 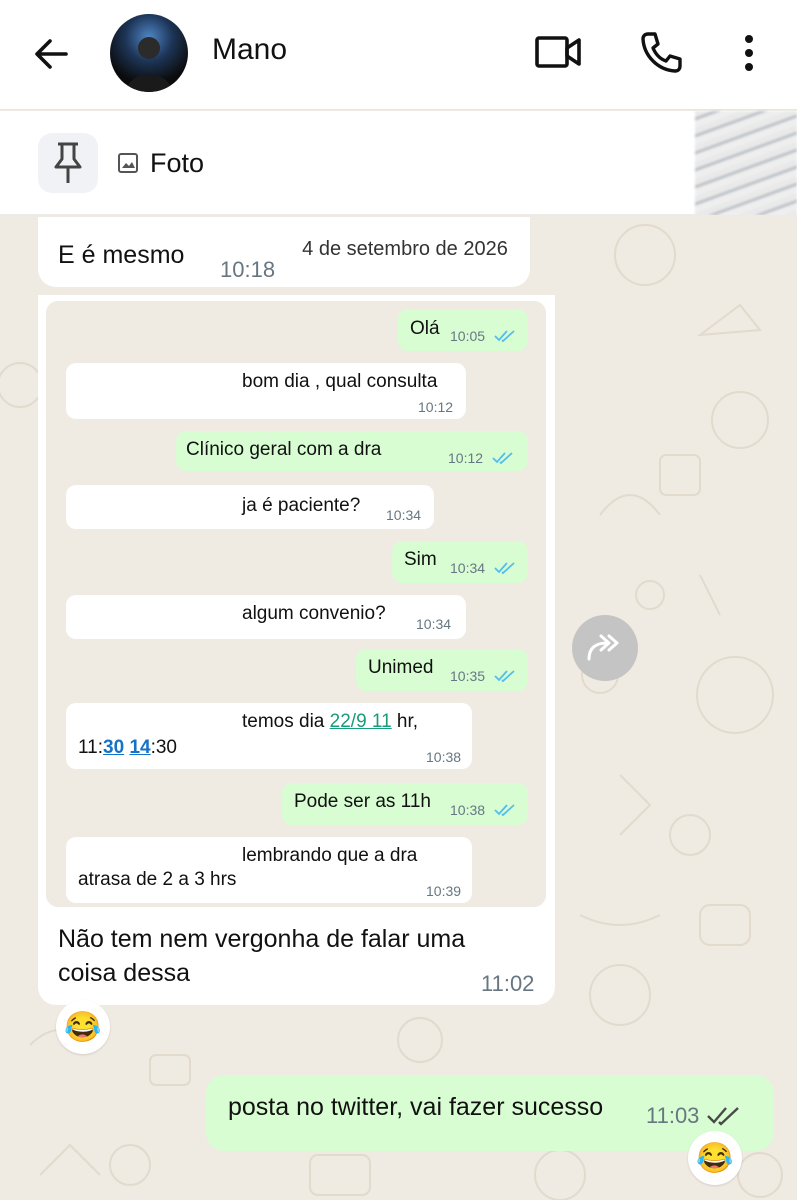 What do you see at coordinates (468, 676) in the screenshot?
I see `bubble-time: 10:35` at bounding box center [468, 676].